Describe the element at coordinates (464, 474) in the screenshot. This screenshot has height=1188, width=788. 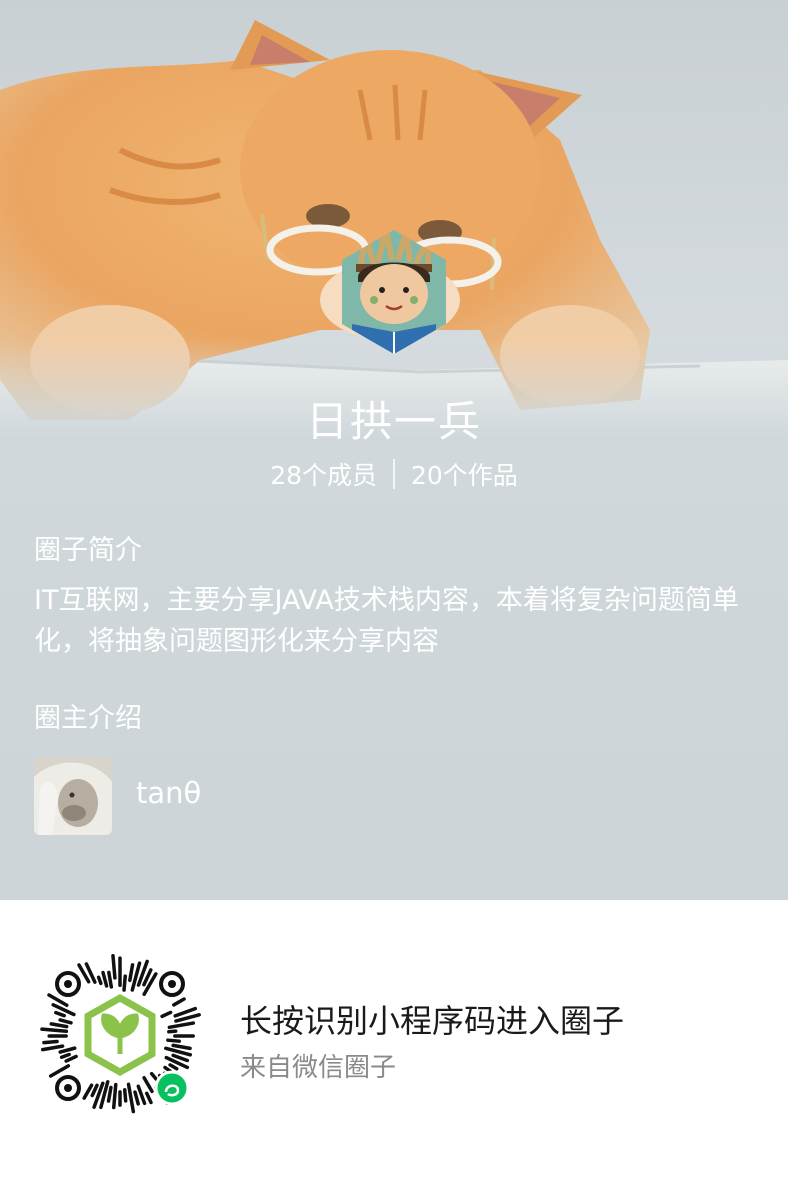
I see `work-count: 20个作品` at that location.